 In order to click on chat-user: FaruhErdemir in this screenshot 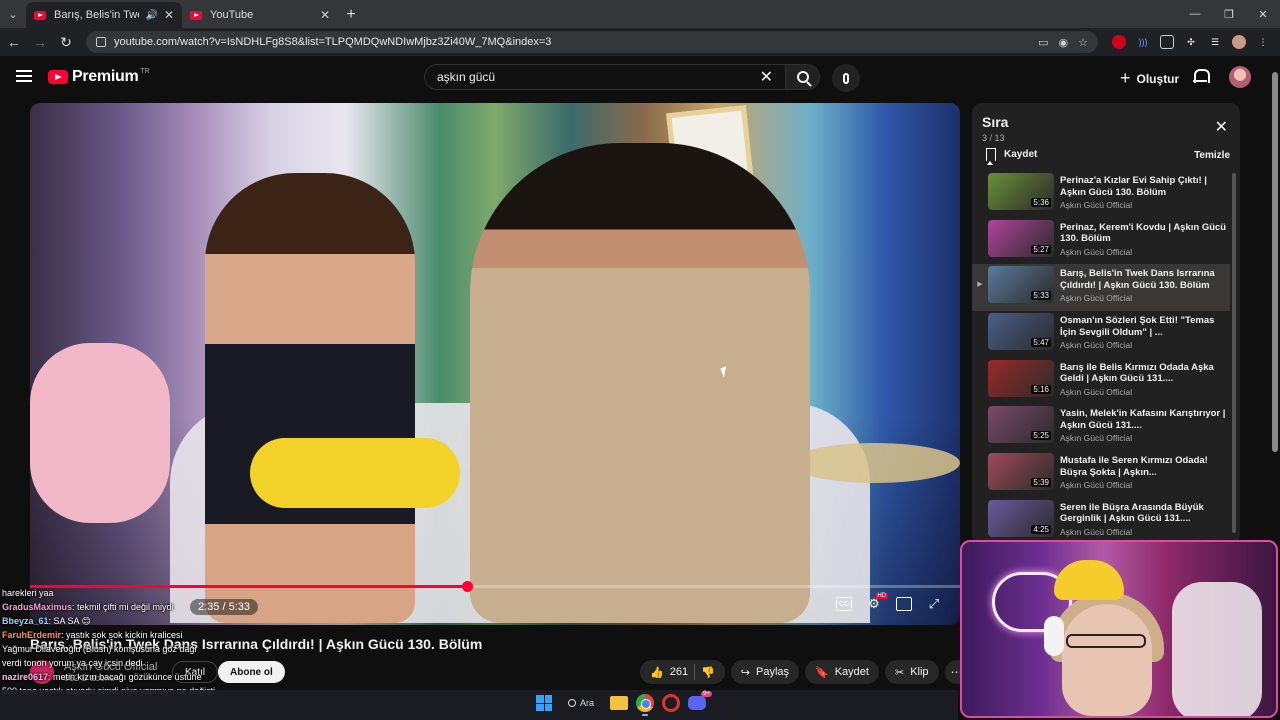, I will do `click(32, 635)`.